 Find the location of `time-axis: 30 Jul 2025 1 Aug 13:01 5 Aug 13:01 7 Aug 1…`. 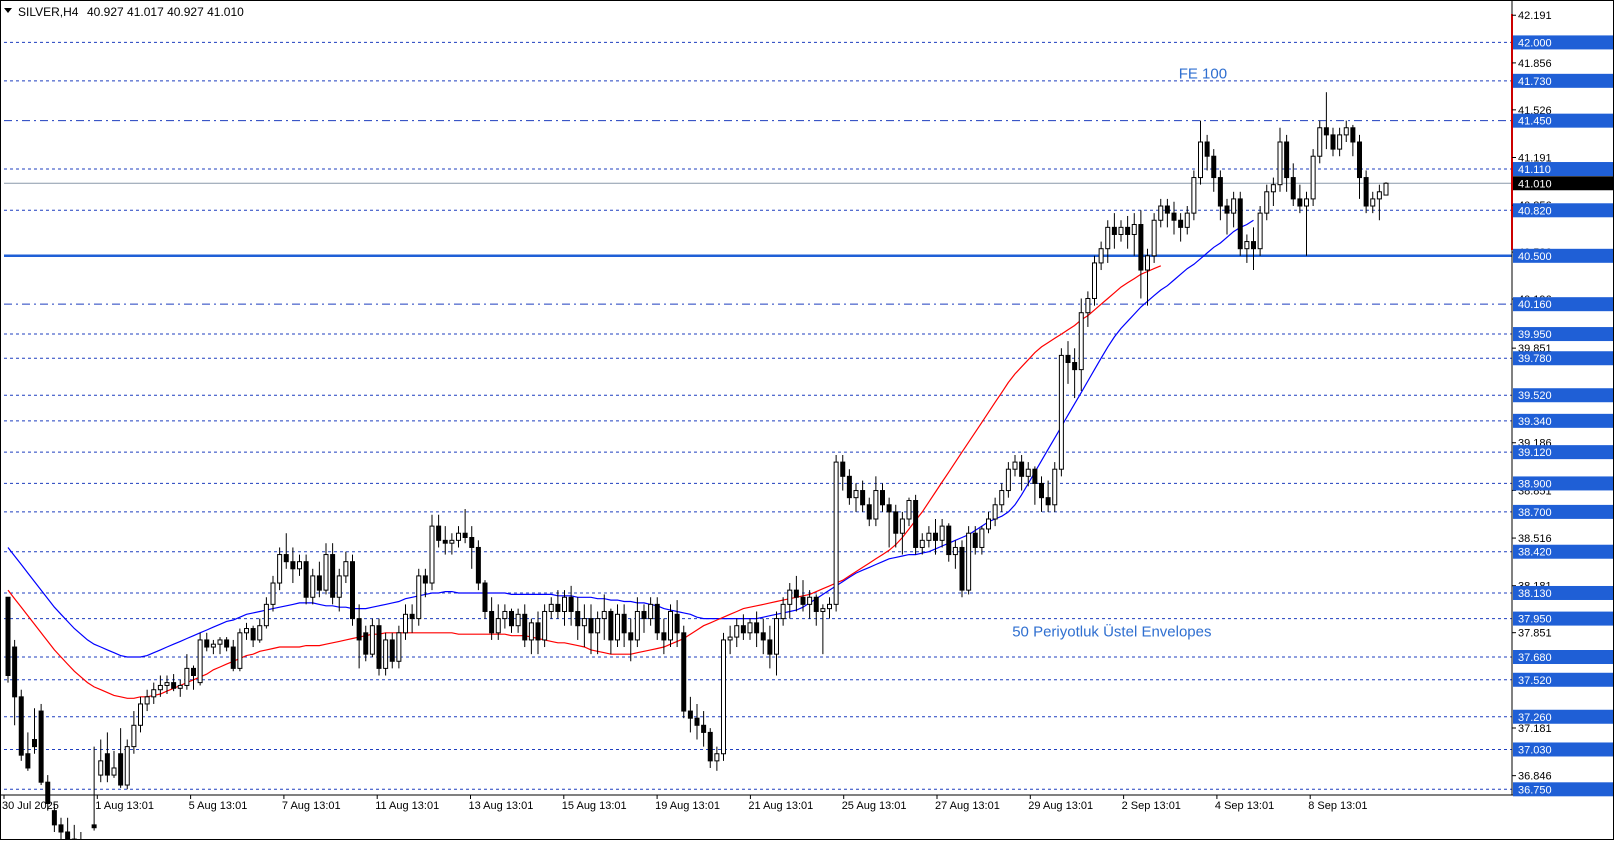

time-axis: 30 Jul 2025 1 Aug 13:01 5 Aug 13:01 7 Aug 1… is located at coordinates (685, 803).